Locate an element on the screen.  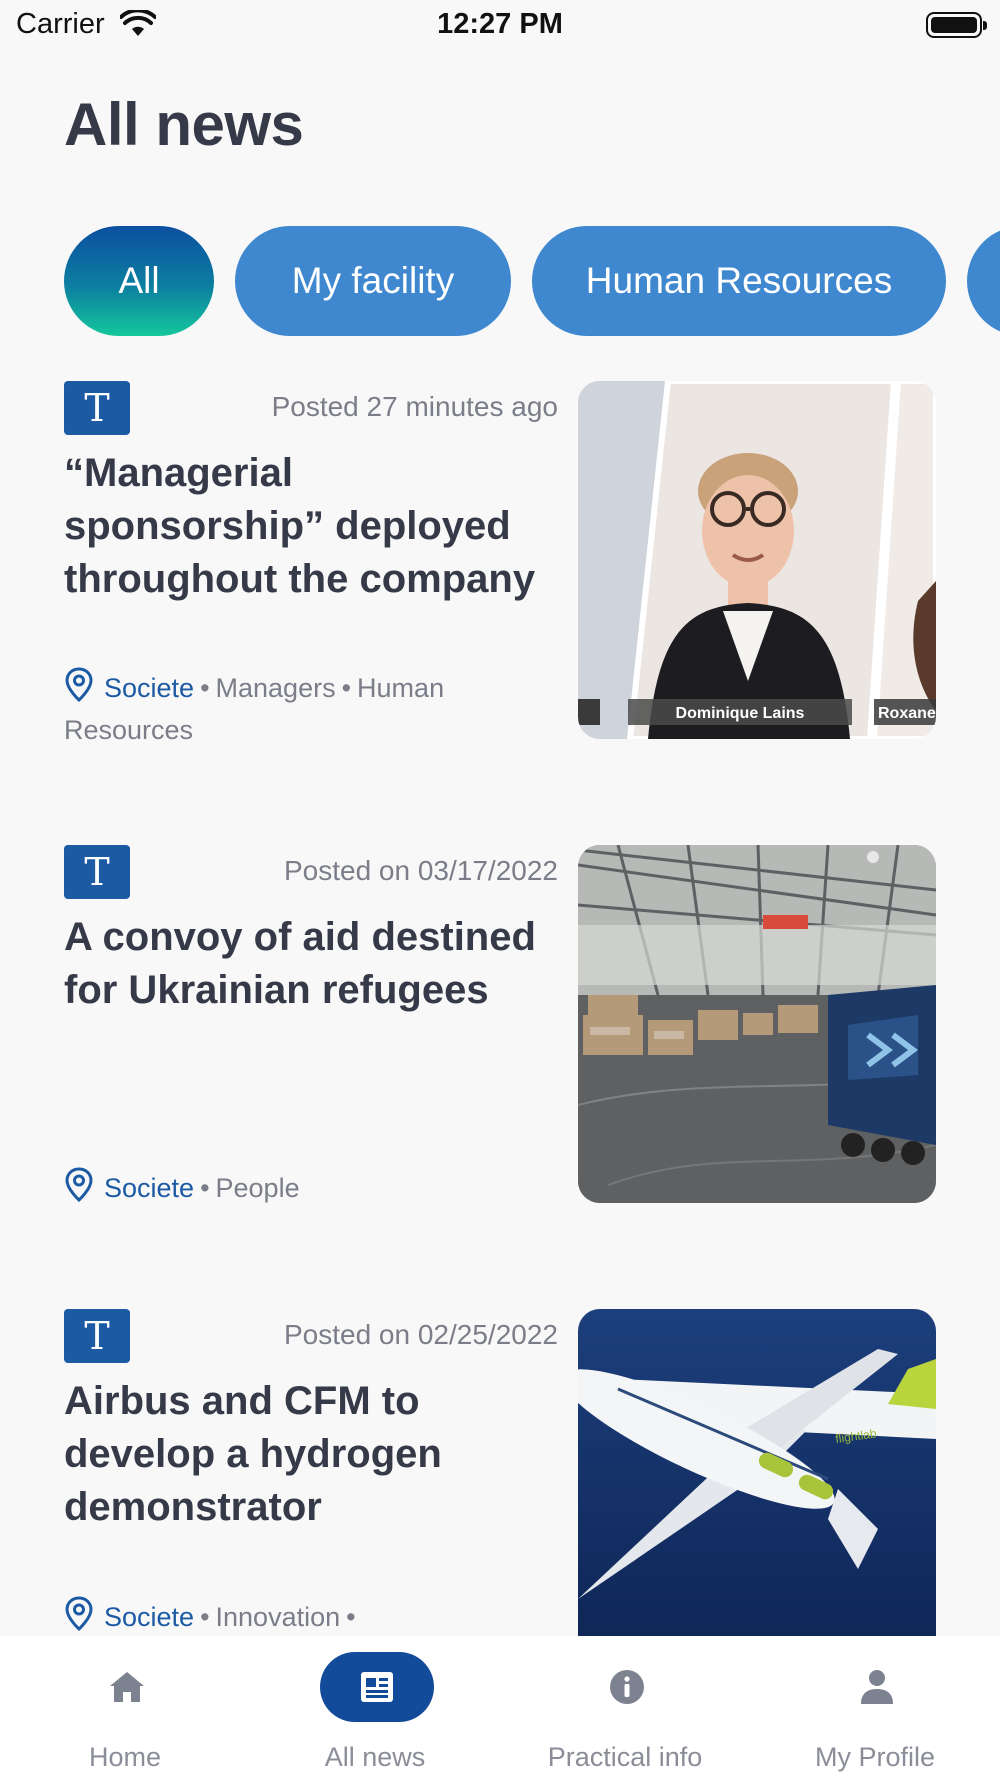
status-bar: Carrier 12:27 PM is located at coordinates (500, 25).